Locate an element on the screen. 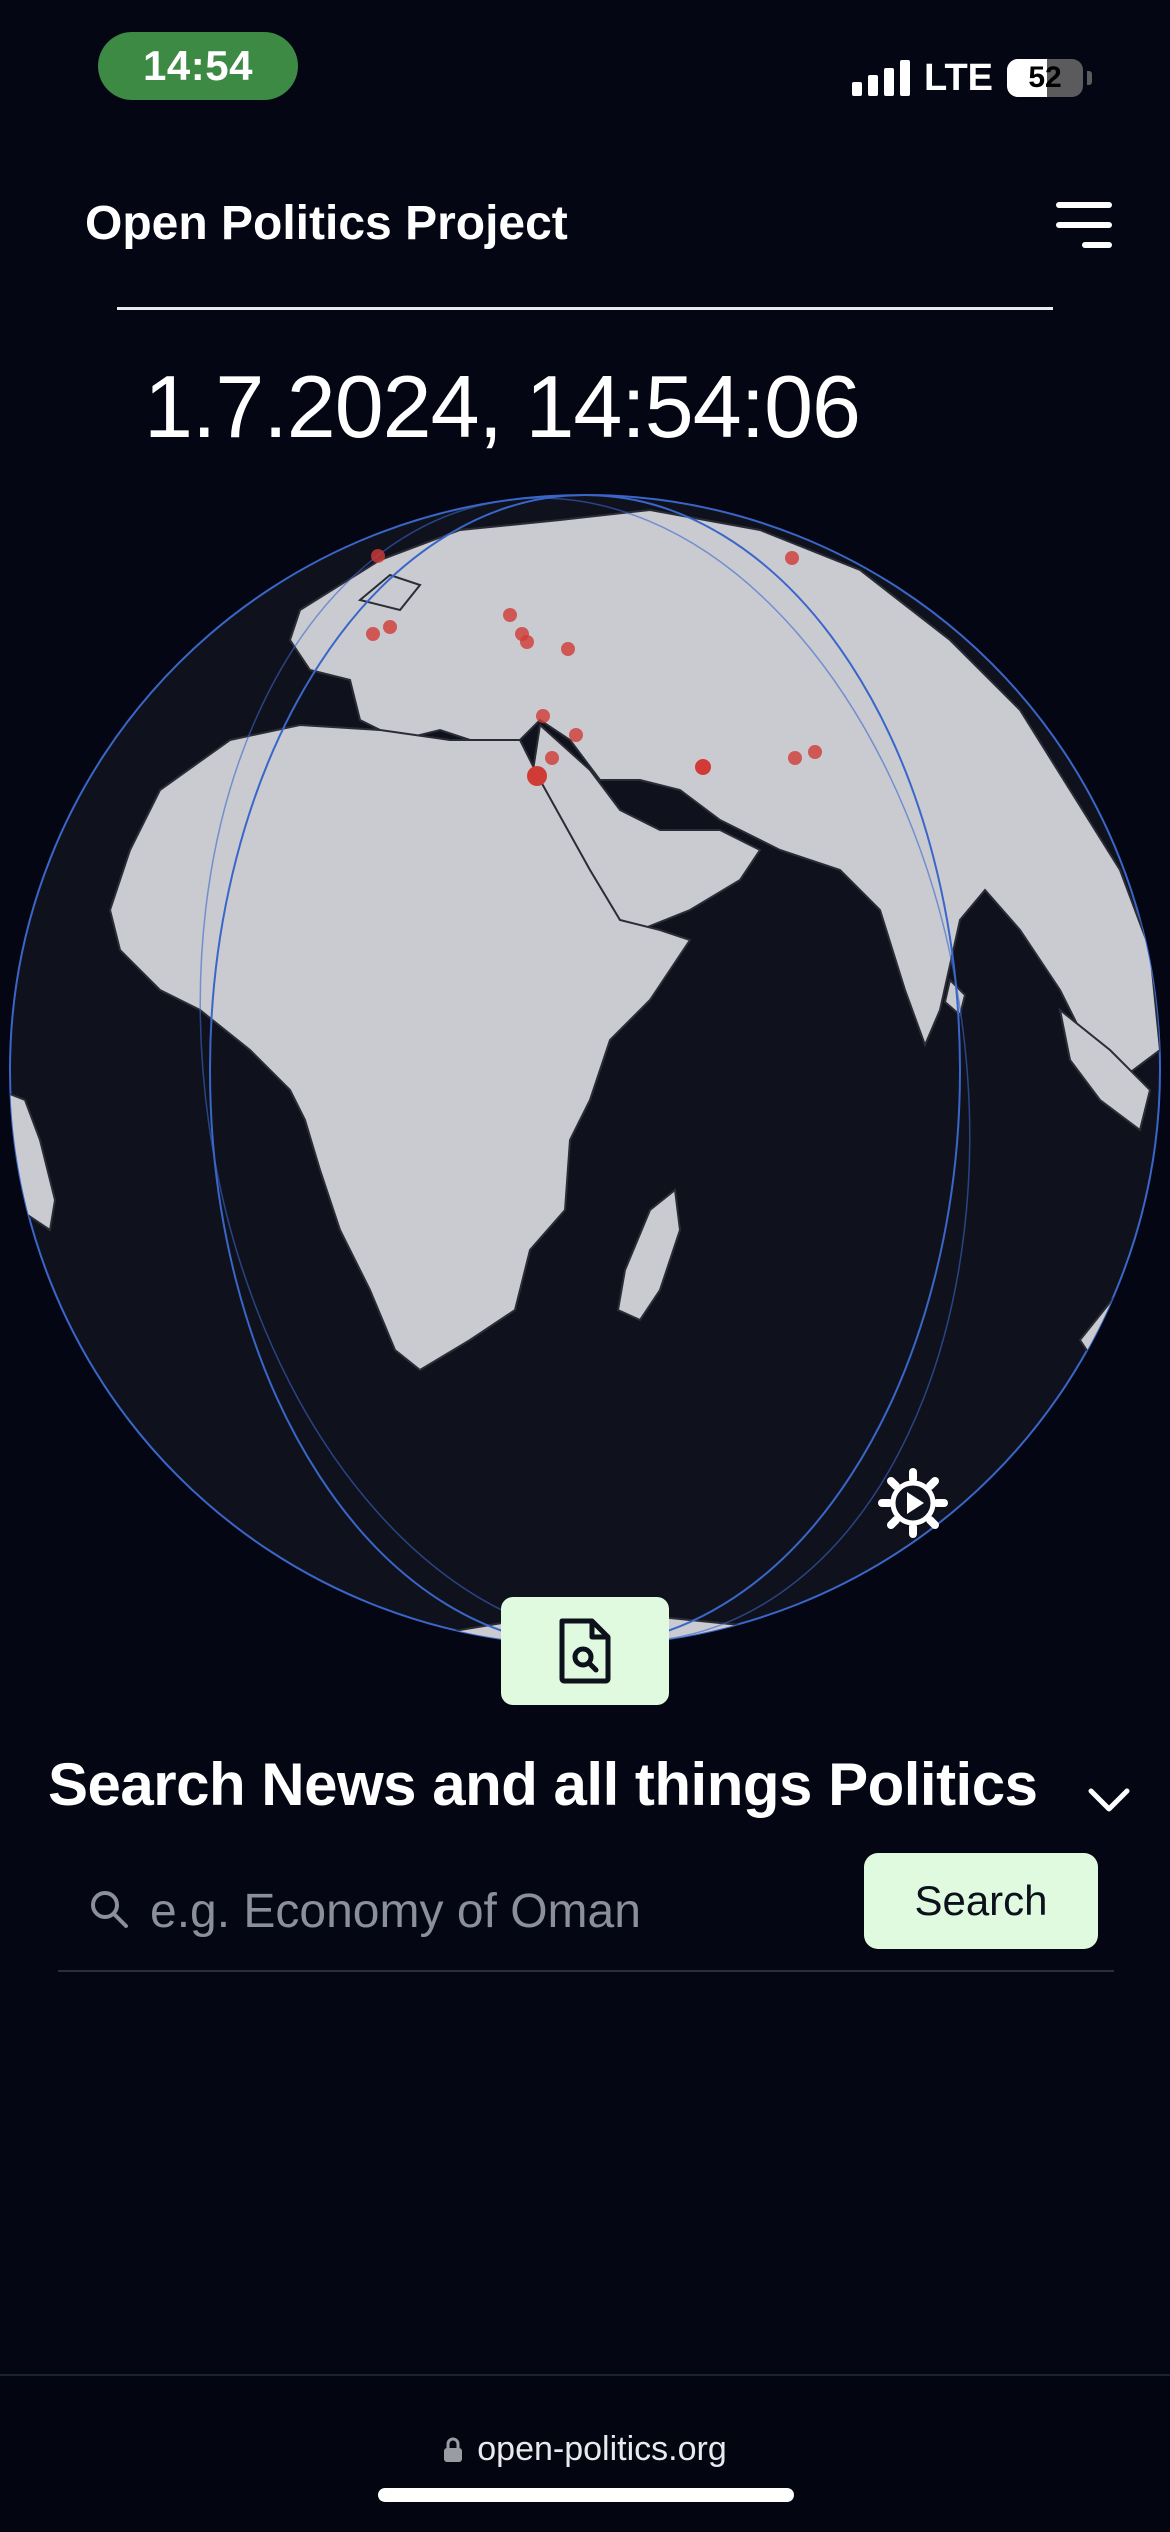  home-indicator is located at coordinates (586, 2495).